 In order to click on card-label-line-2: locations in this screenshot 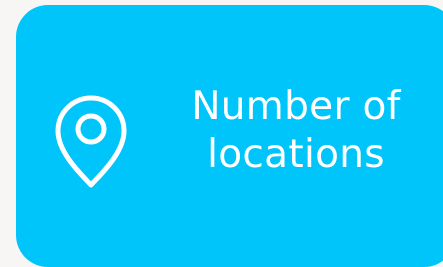, I will do `click(296, 154)`.